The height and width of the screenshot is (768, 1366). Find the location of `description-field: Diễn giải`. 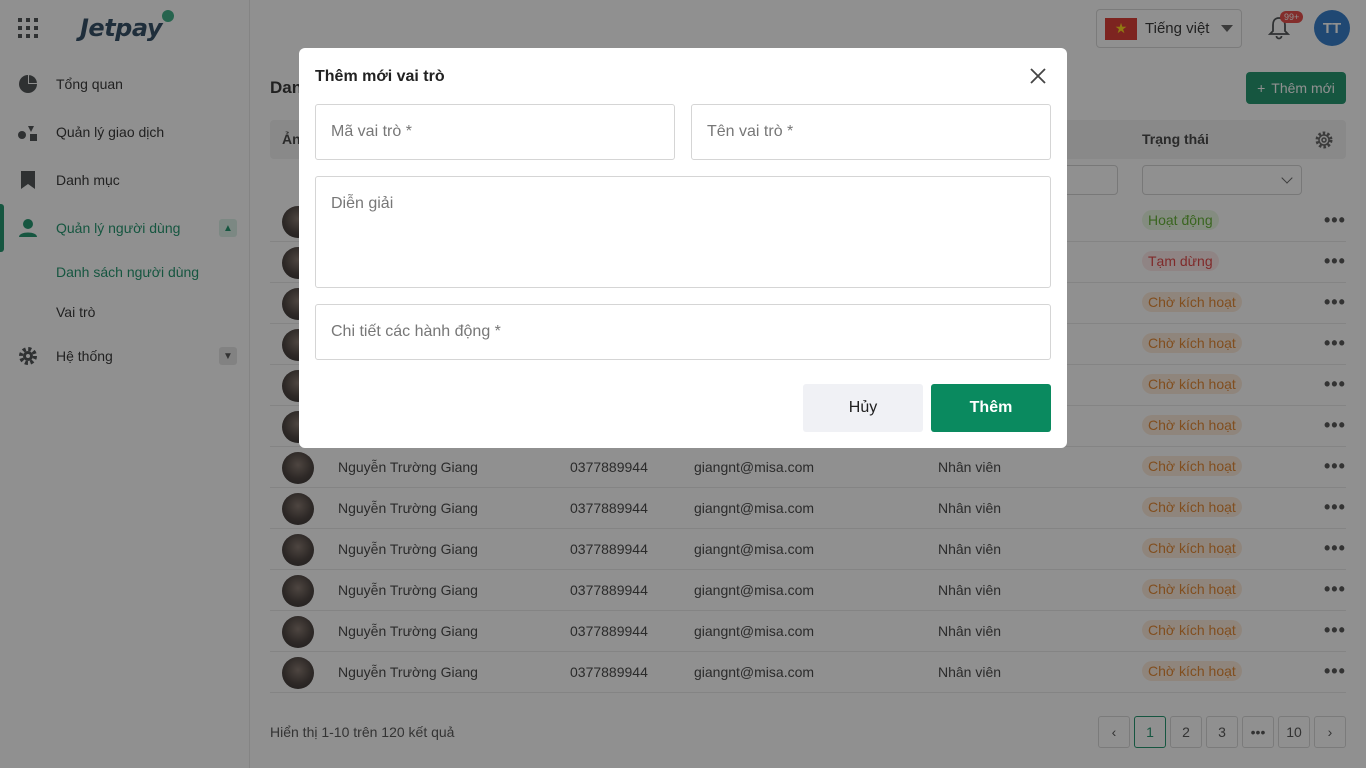

description-field: Diễn giải is located at coordinates (683, 232).